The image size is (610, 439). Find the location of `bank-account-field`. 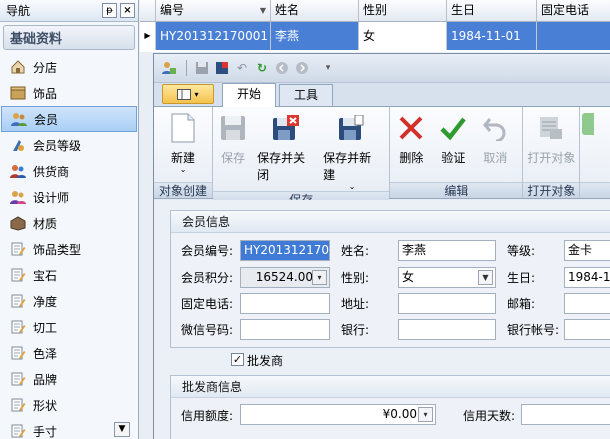

bank-account-field is located at coordinates (587, 329).